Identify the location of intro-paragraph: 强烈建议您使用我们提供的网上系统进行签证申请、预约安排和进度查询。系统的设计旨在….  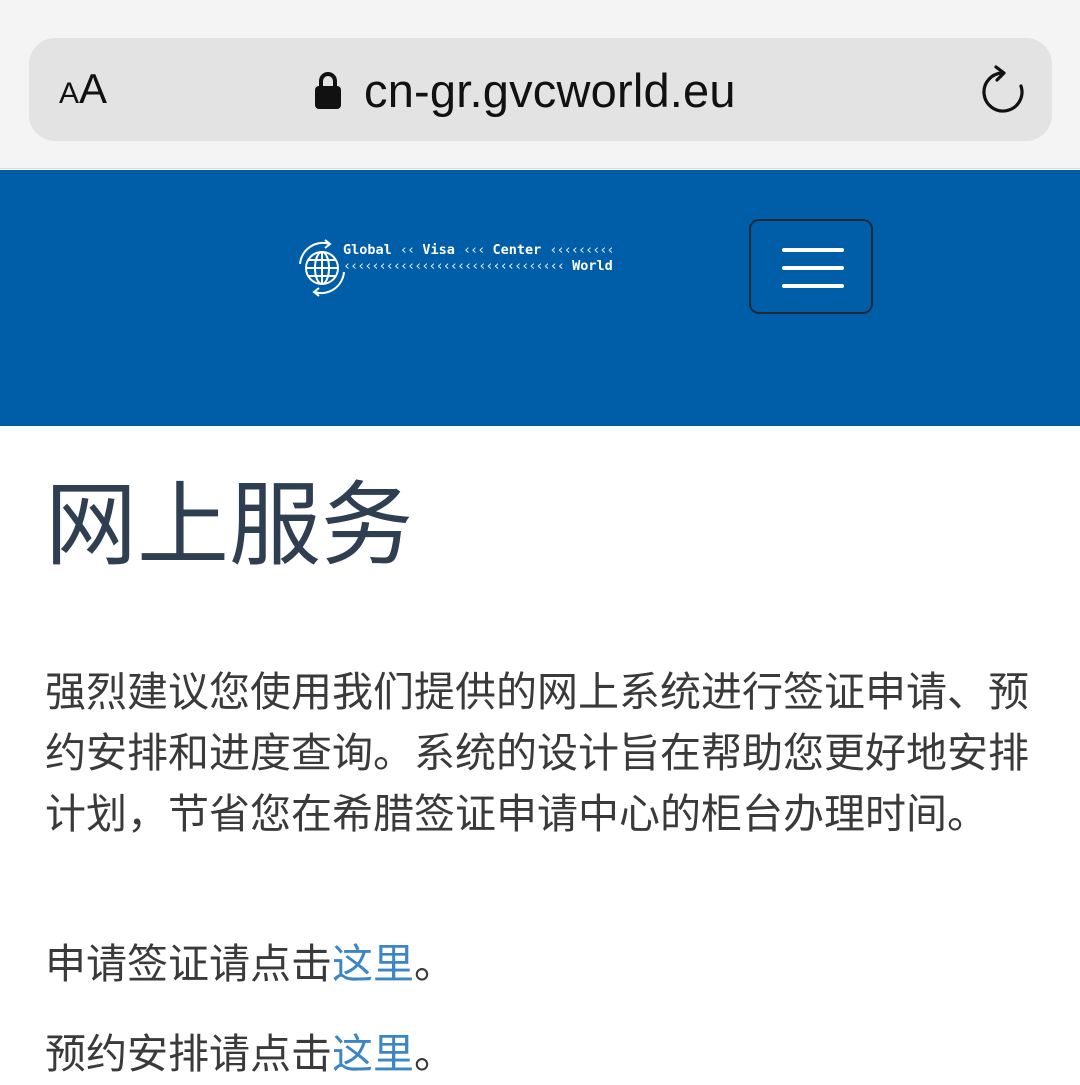
(537, 753).